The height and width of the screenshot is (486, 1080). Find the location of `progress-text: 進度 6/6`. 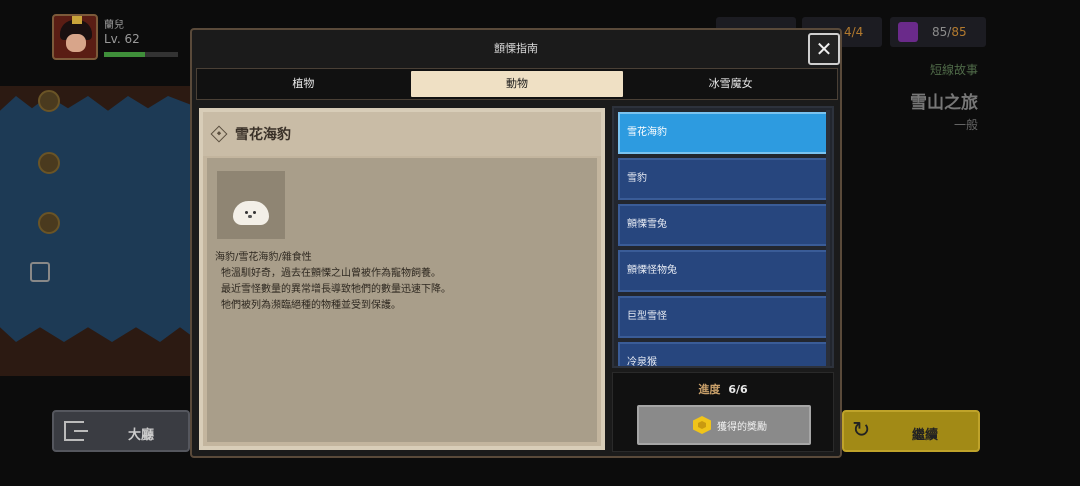

progress-text: 進度 6/6 is located at coordinates (723, 389).